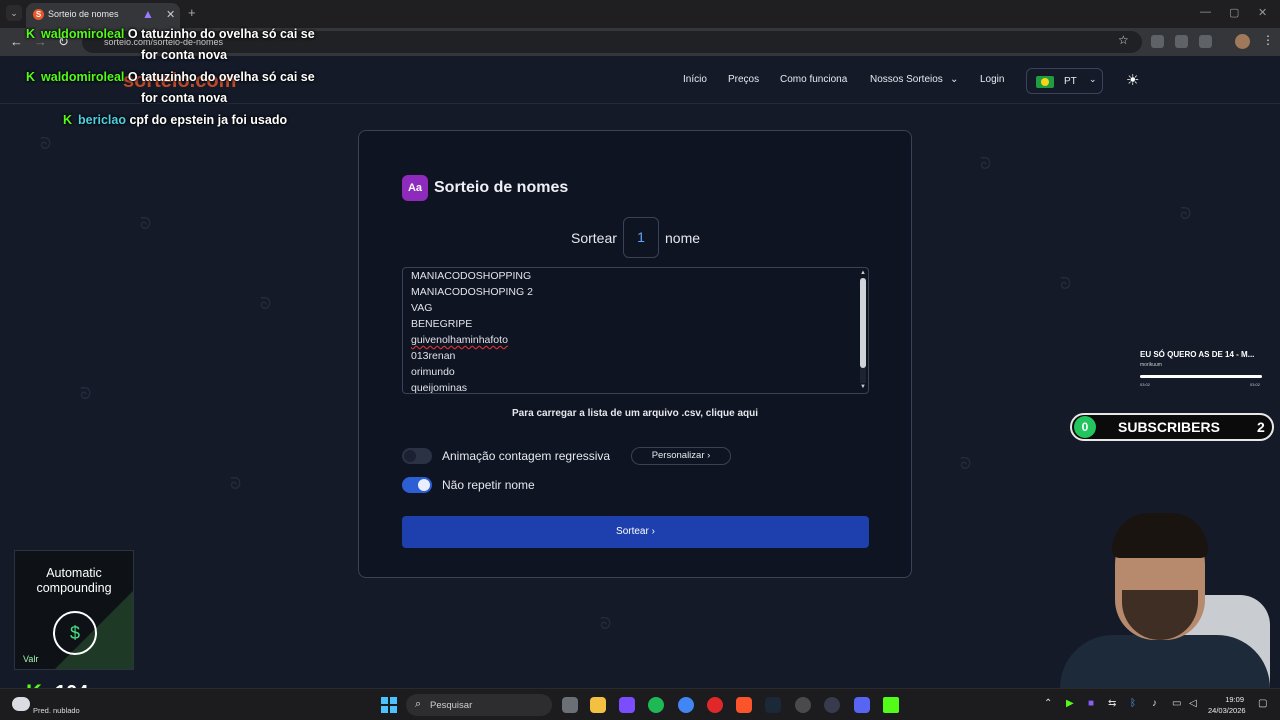 This screenshot has height=720, width=1280. What do you see at coordinates (1176, 703) in the screenshot?
I see `network-icon: ▭` at bounding box center [1176, 703].